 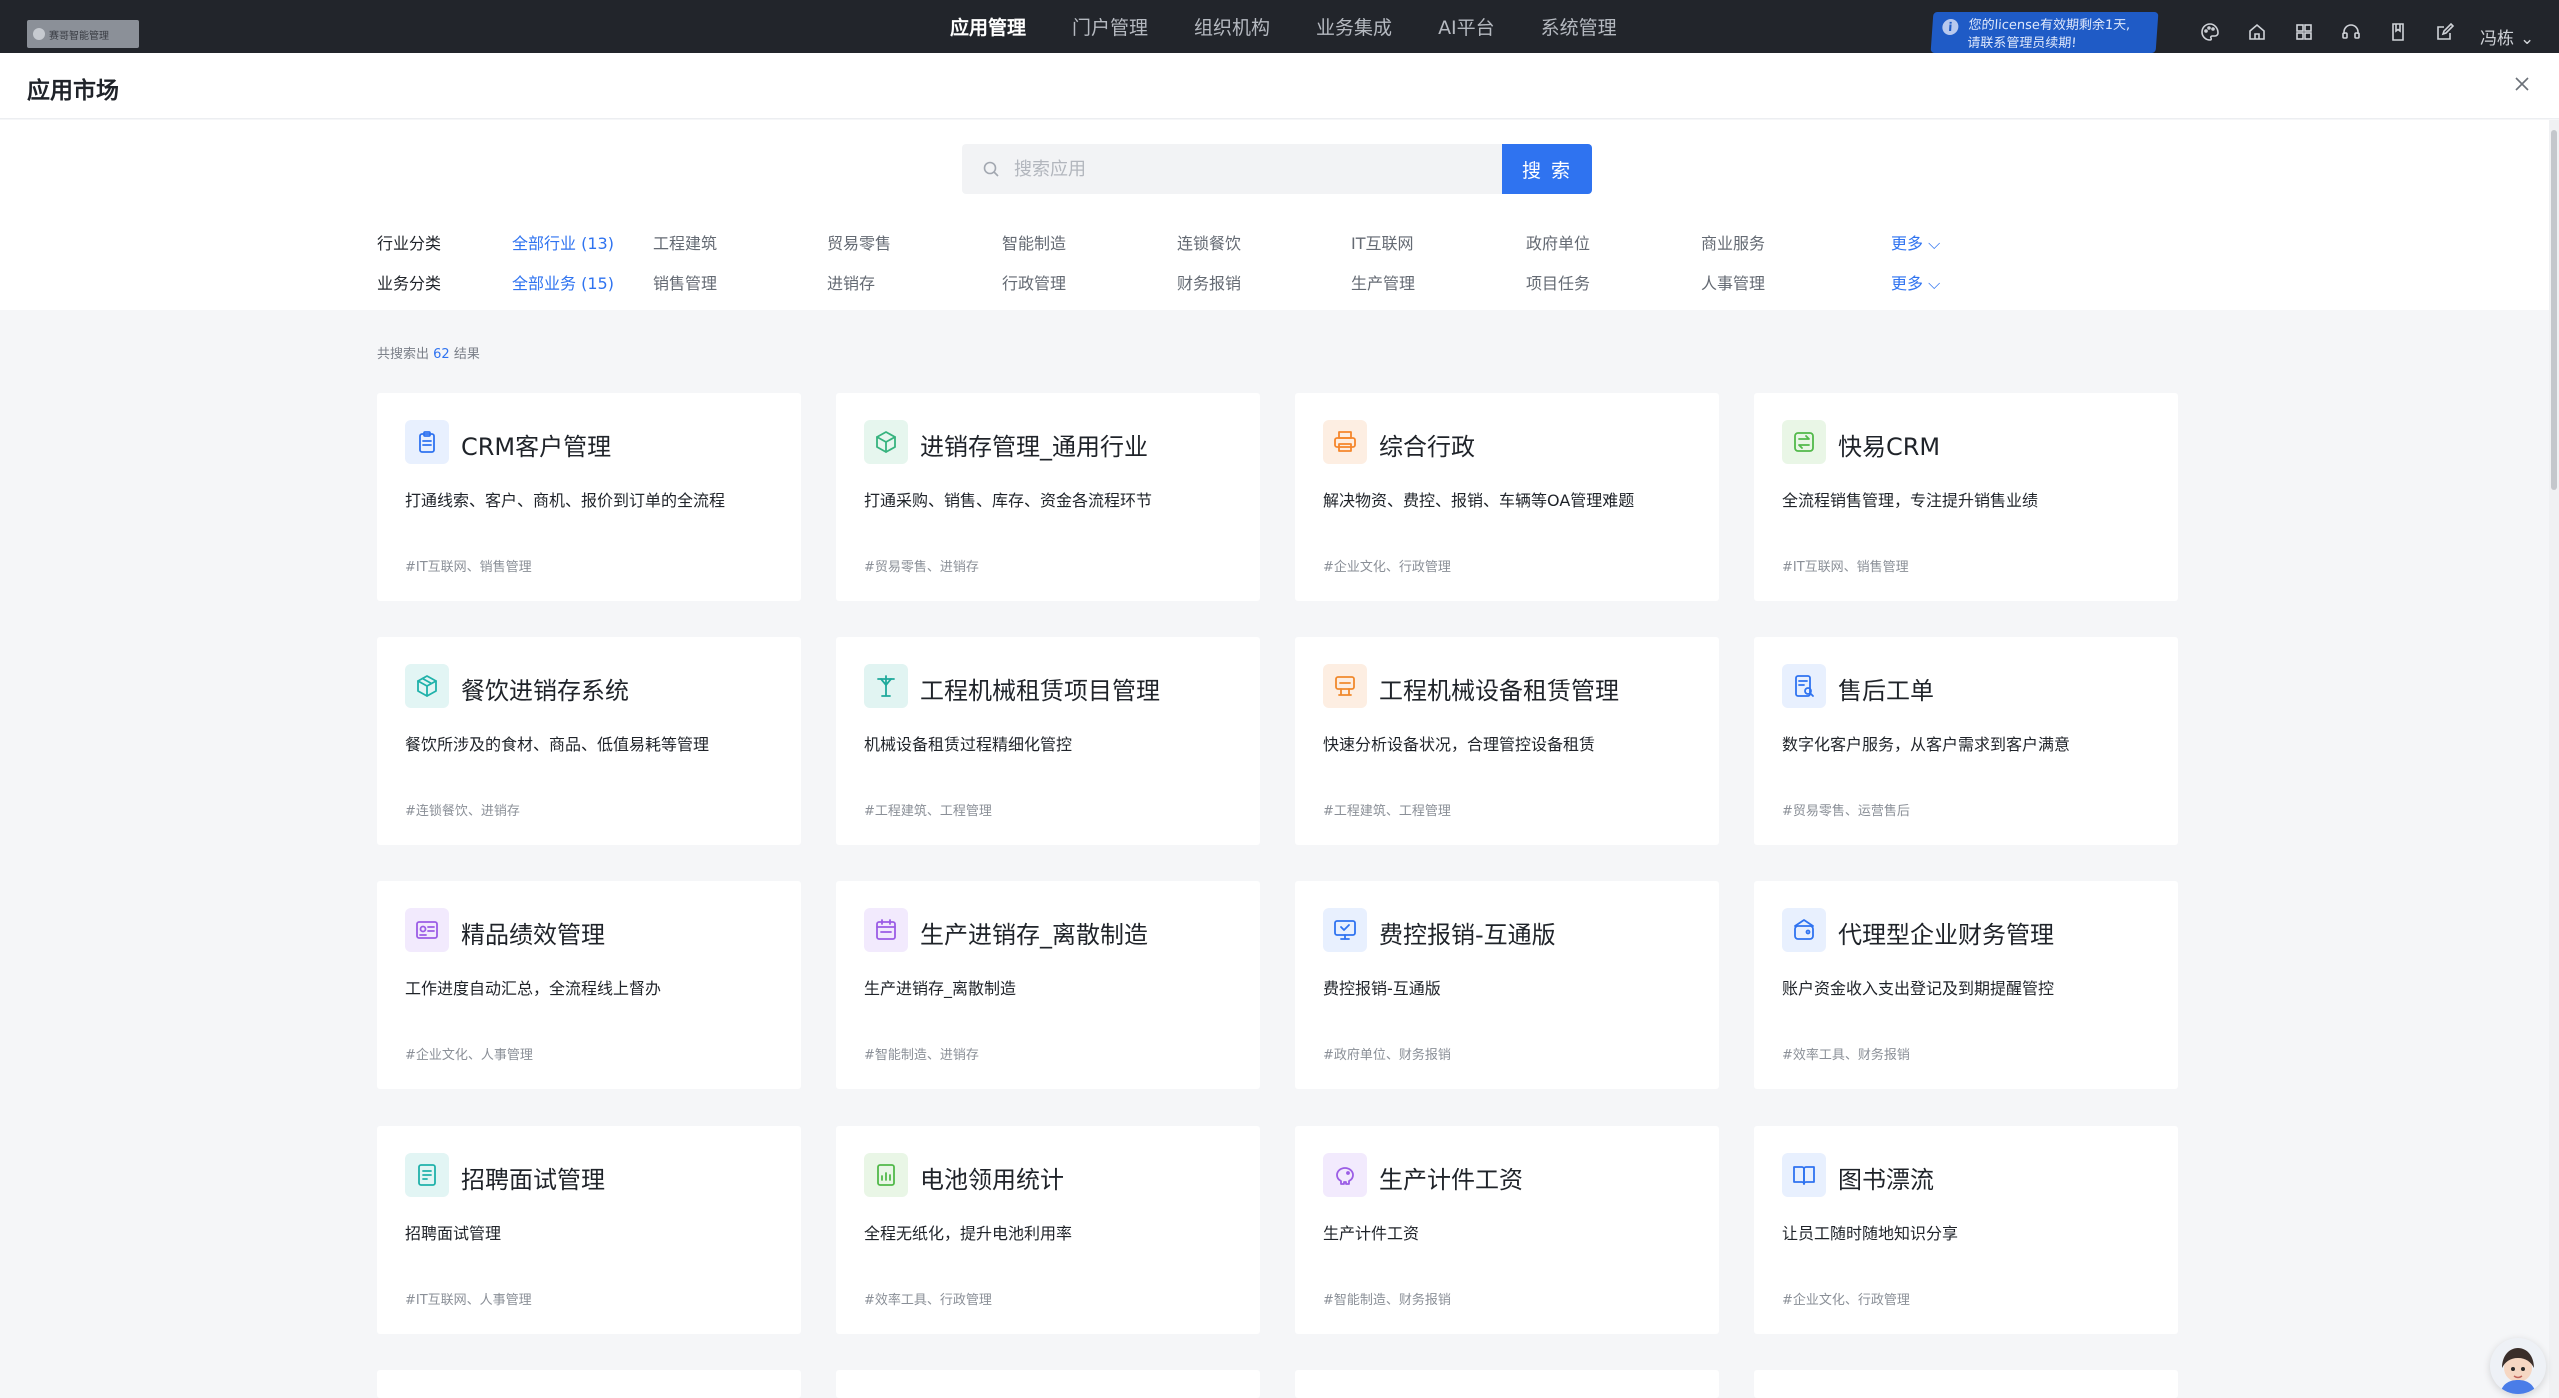 I want to click on nav-item-app-management: 应用管理, so click(x=988, y=26).